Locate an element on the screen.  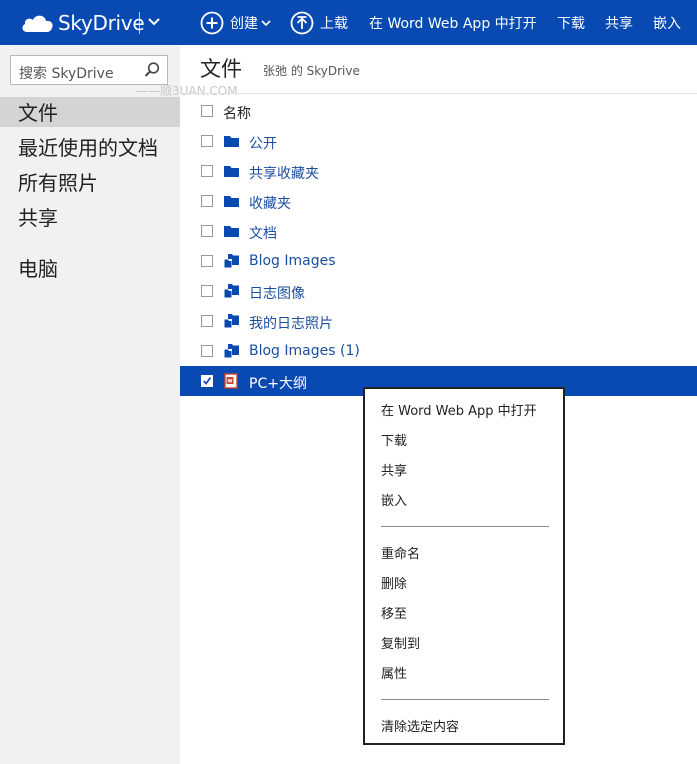
page-title: 文件 is located at coordinates (221, 69).